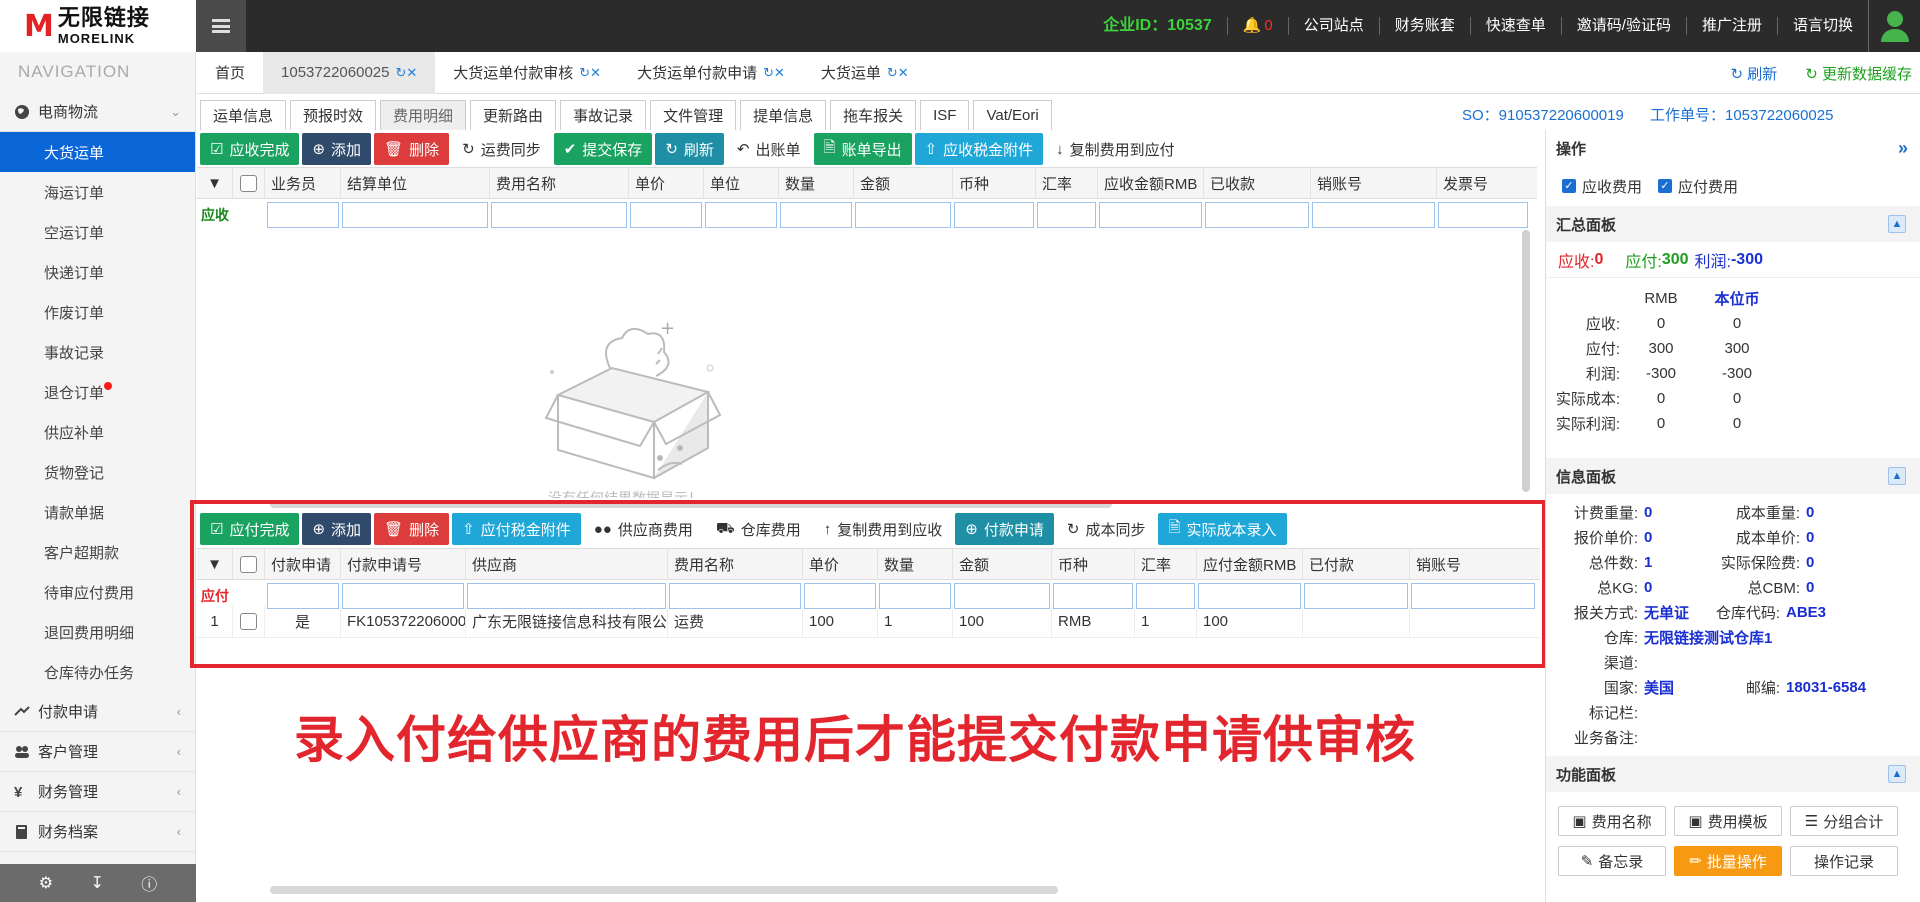  Describe the element at coordinates (689, 149) in the screenshot. I see `refresh-list-button: ↻ 刷新` at that location.